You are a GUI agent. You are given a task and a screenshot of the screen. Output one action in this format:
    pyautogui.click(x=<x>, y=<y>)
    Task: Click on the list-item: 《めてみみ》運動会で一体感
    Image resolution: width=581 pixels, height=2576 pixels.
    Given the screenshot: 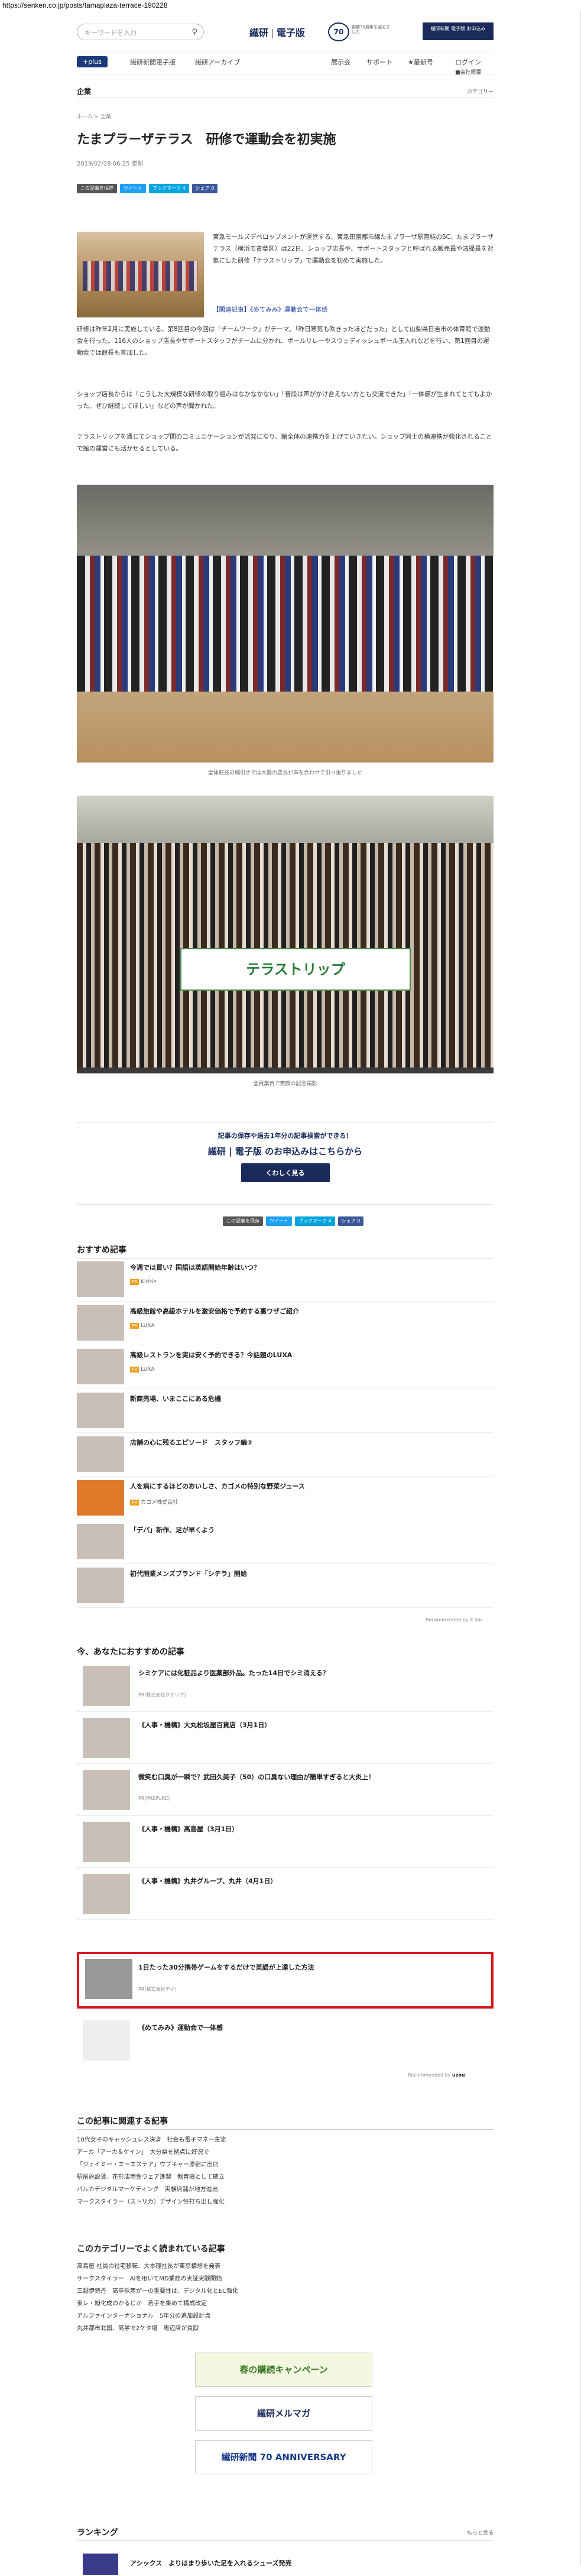 What is the action you would take?
    pyautogui.click(x=285, y=2040)
    